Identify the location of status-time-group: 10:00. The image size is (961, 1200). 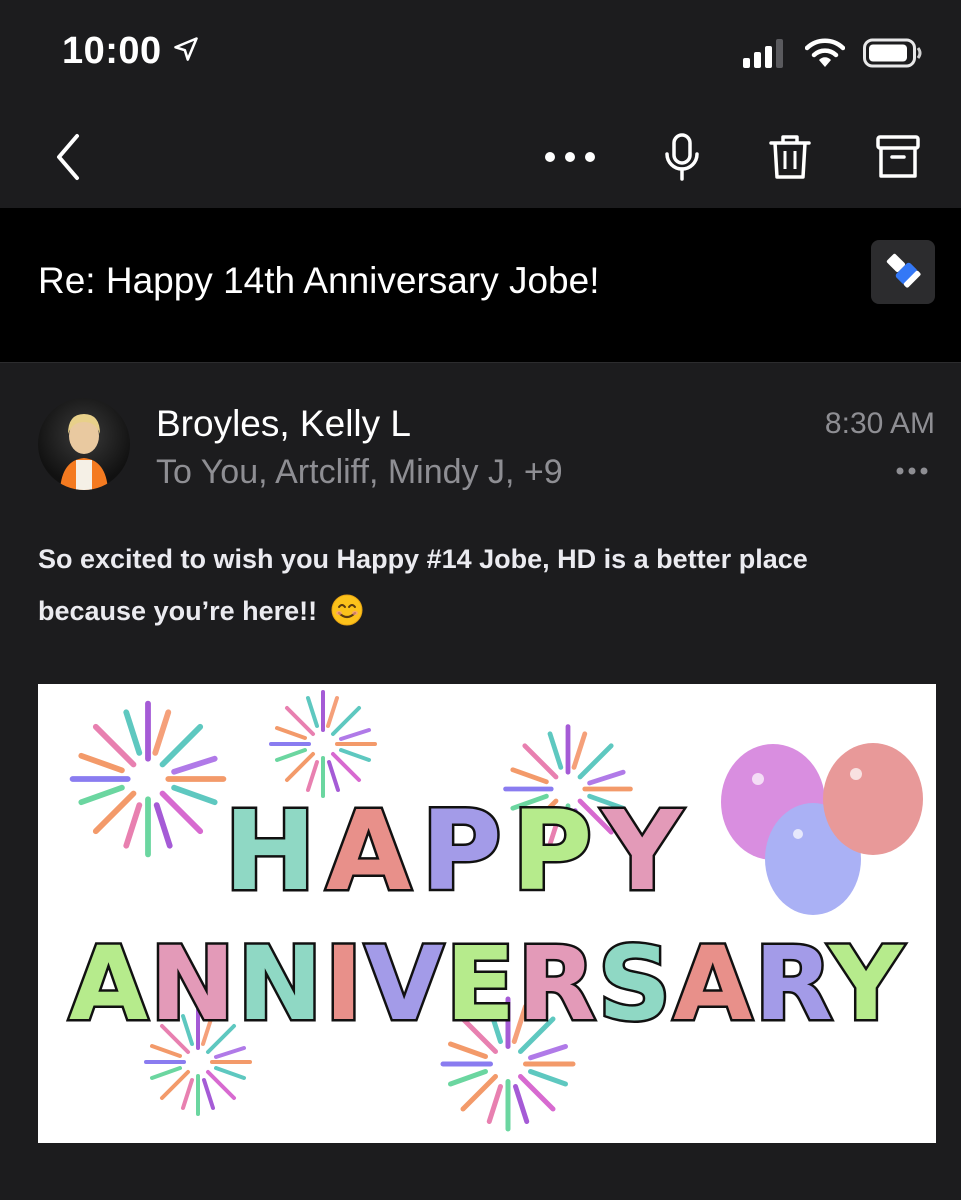
(131, 51).